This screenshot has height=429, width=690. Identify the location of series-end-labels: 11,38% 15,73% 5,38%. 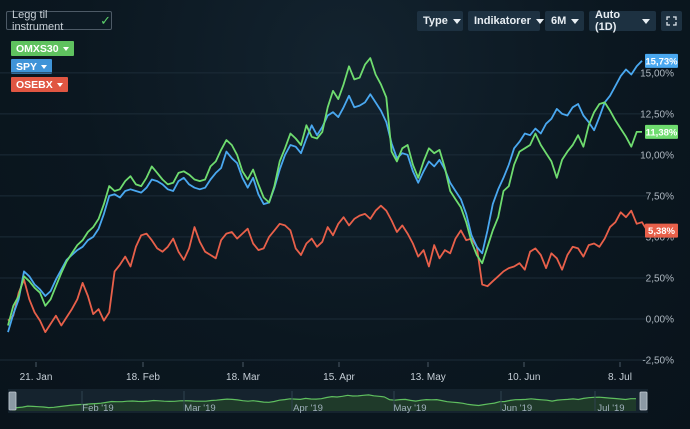
(661, 145).